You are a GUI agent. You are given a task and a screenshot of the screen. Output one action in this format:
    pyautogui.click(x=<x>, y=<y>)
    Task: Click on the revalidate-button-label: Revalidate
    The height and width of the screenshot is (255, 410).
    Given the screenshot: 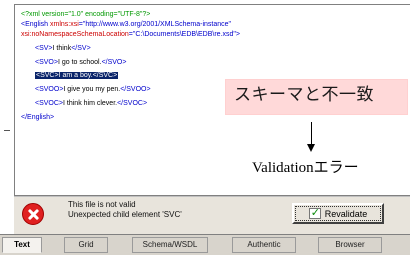 What is the action you would take?
    pyautogui.click(x=346, y=213)
    